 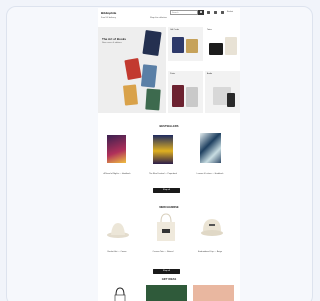 I want to click on tote-bag-image, so click(x=166, y=227).